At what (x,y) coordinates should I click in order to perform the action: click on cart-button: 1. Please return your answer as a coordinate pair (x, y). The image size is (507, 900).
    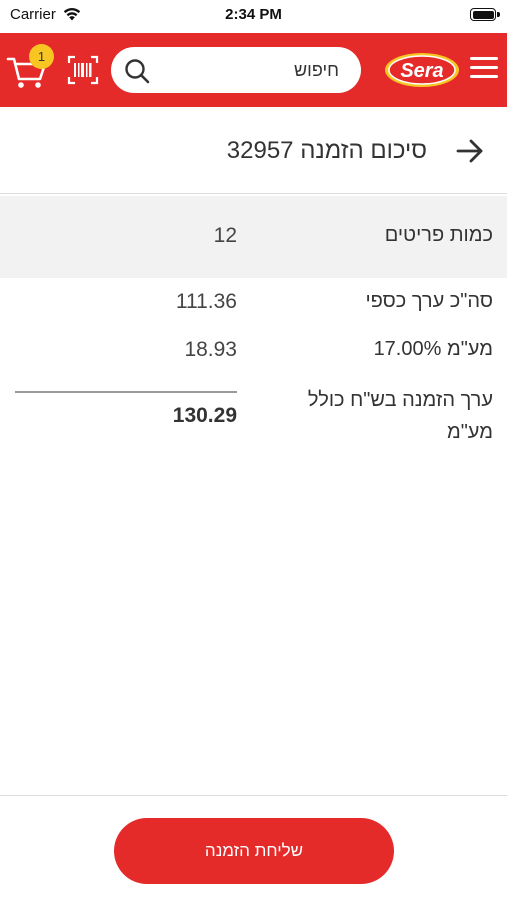
    Looking at the image, I should click on (30, 68).